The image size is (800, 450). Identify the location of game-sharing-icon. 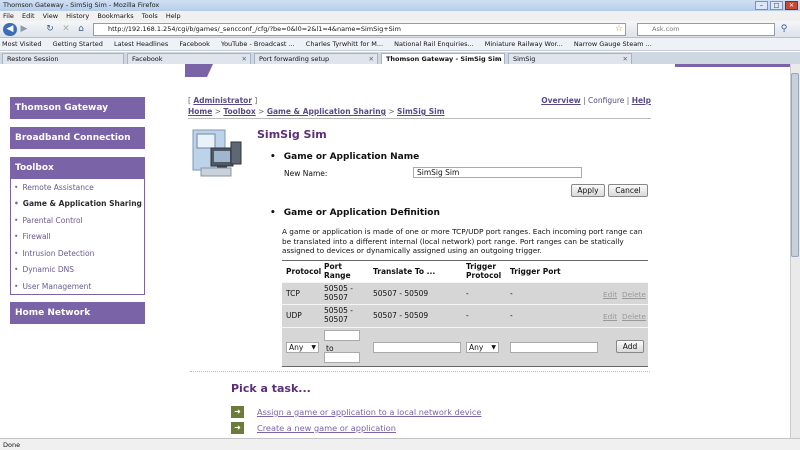
(217, 153).